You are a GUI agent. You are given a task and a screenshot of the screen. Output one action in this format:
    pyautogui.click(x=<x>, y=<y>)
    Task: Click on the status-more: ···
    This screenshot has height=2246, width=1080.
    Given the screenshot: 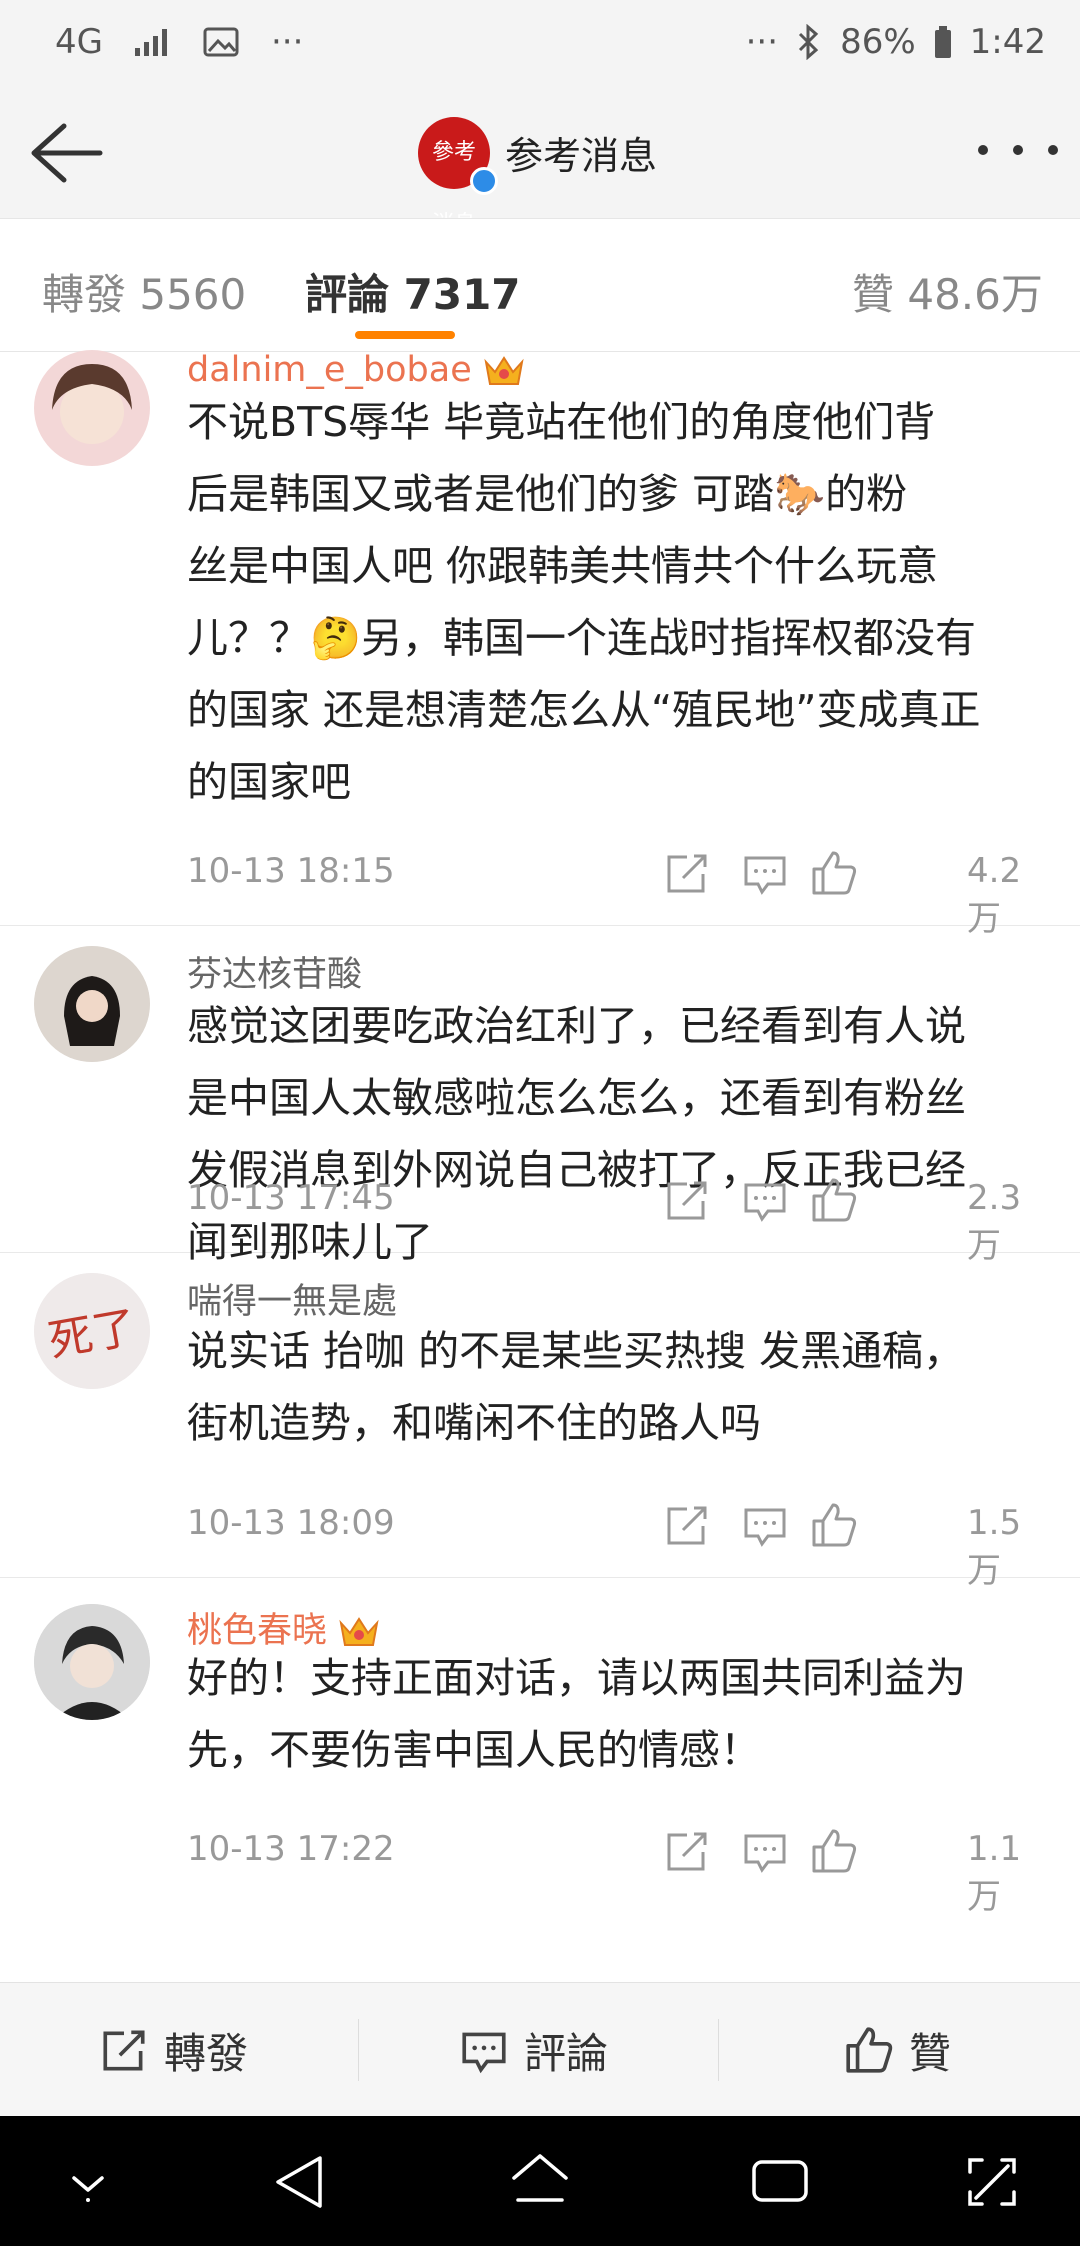 What is the action you would take?
    pyautogui.click(x=287, y=42)
    